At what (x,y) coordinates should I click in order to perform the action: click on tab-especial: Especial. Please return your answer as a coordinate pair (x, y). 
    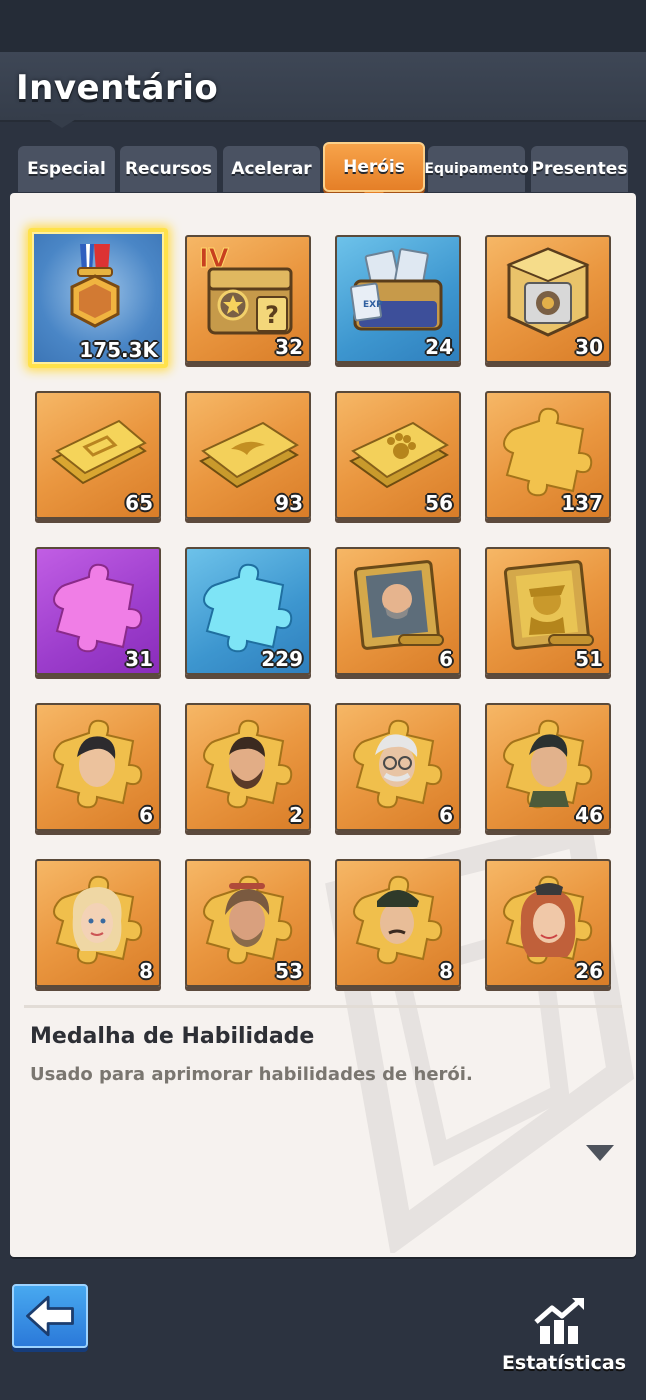
    Looking at the image, I should click on (66, 169).